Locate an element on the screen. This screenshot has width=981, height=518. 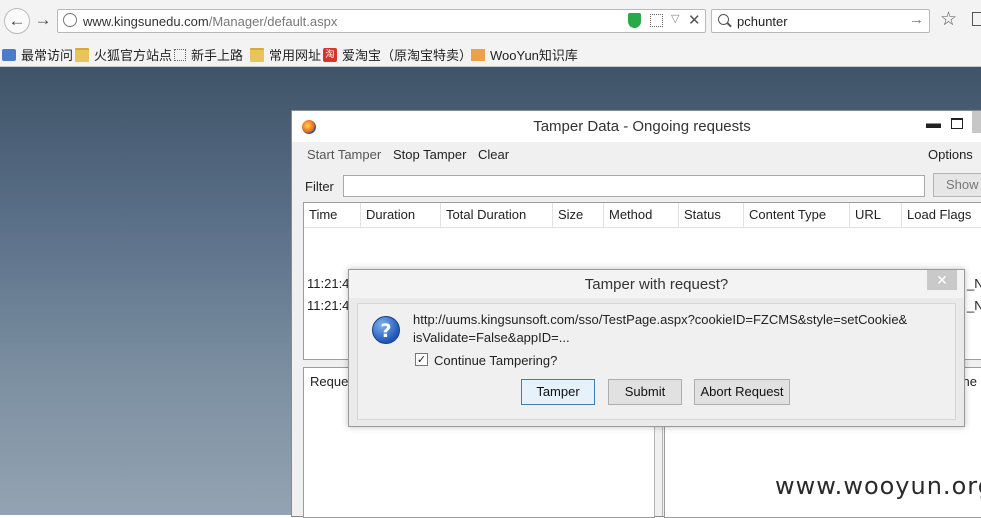
start-tamper-button: Start Tamper is located at coordinates (344, 154).